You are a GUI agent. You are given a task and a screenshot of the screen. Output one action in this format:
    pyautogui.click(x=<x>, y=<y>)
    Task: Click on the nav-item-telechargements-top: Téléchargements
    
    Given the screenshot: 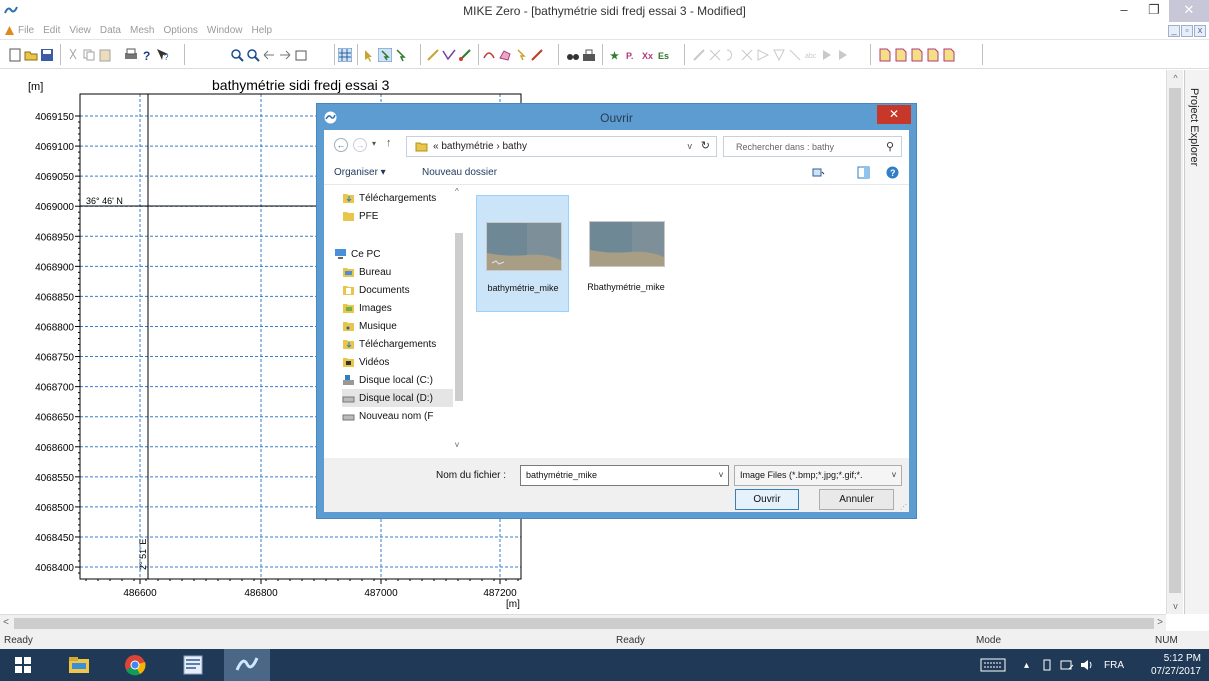 What is the action you would take?
    pyautogui.click(x=389, y=198)
    